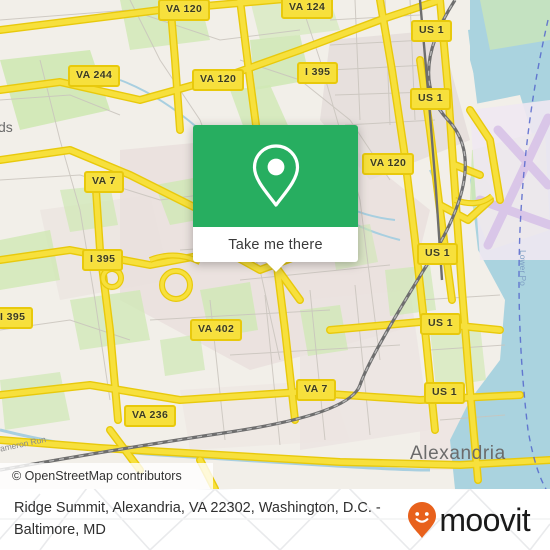 The image size is (550, 550). What do you see at coordinates (484, 519) in the screenshot?
I see `moovit-wordmark: moovit` at bounding box center [484, 519].